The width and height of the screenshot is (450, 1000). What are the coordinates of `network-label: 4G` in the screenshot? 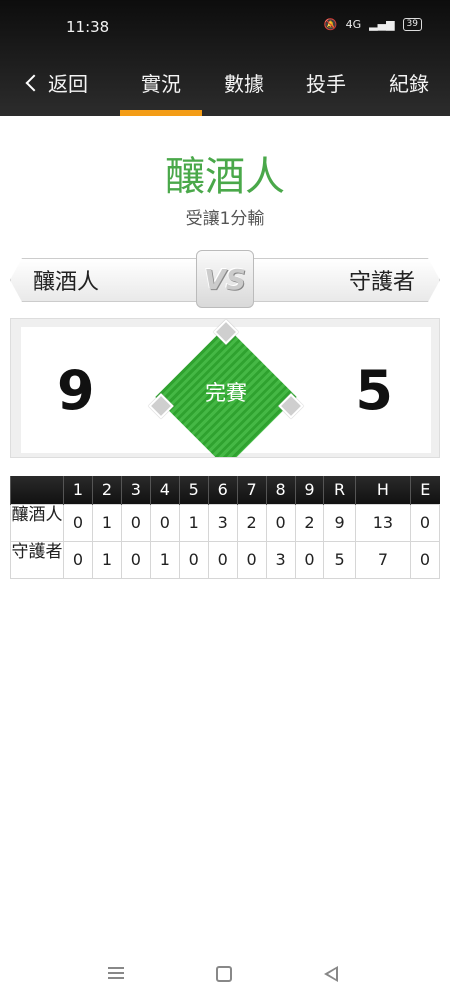 It's located at (353, 24).